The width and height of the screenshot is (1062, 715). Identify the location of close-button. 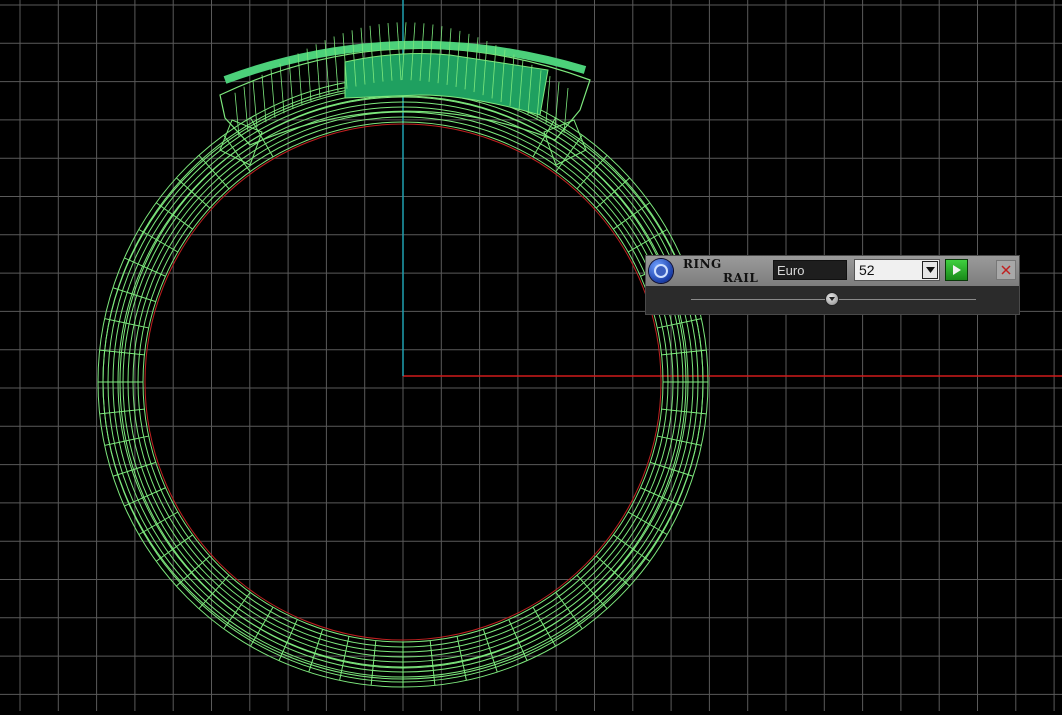
(1006, 270).